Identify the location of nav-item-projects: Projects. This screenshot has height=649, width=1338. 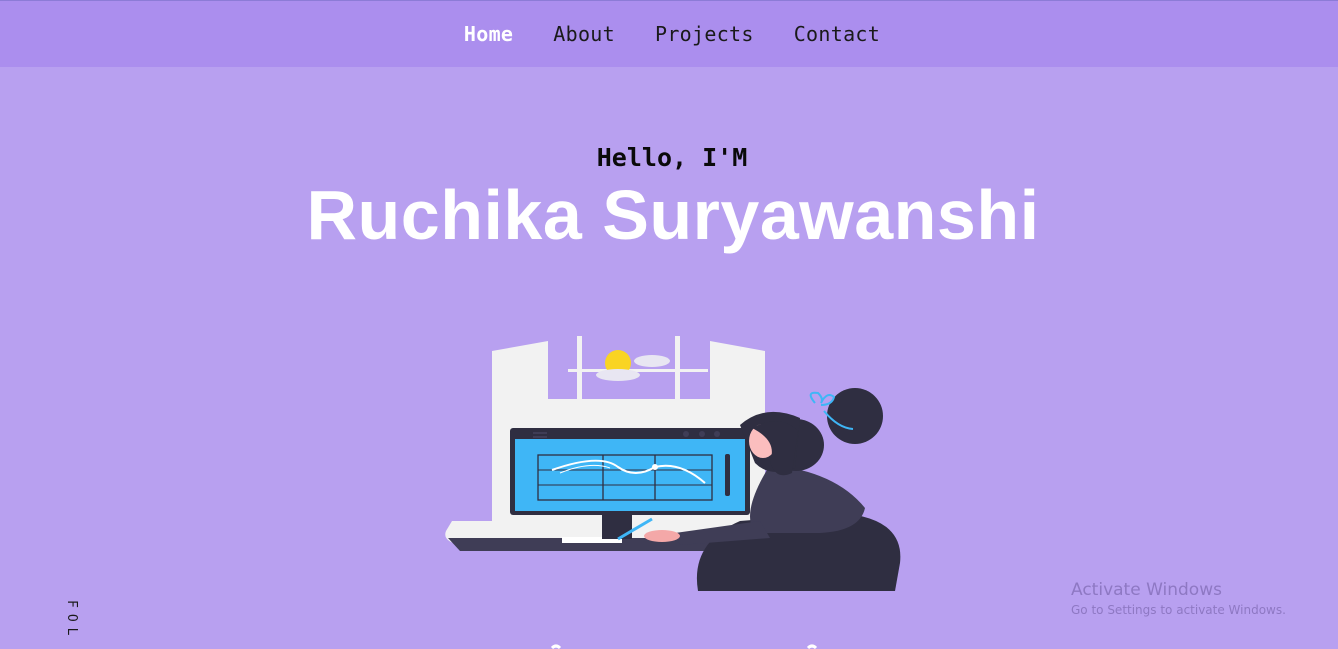
(704, 34).